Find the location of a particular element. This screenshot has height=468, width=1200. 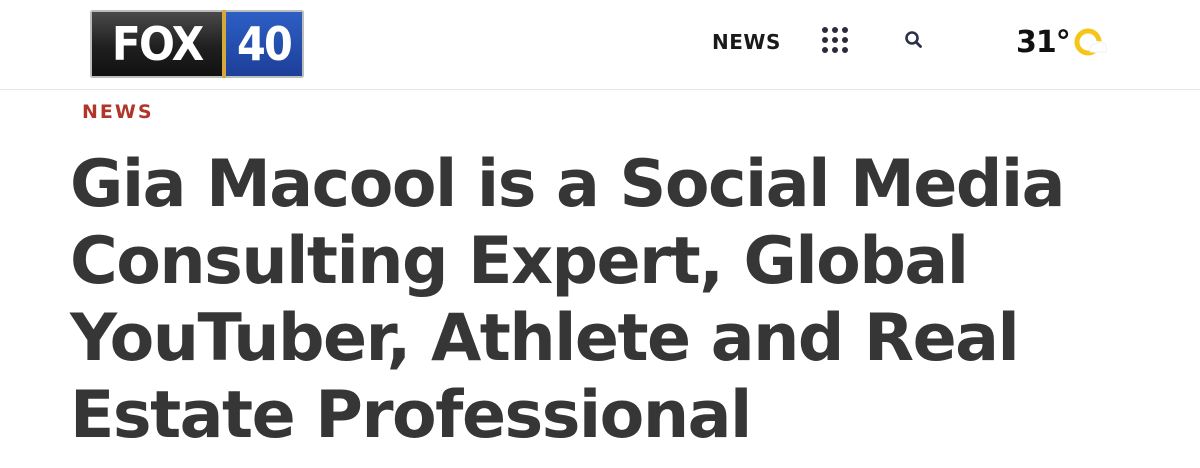

logo-number-text: 40 is located at coordinates (264, 44).